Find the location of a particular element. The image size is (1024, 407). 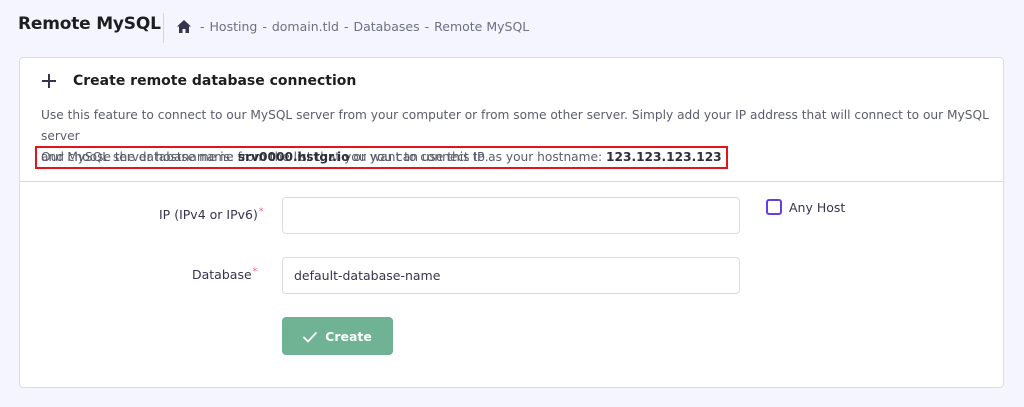

hostname-value: srv0000.hstgr.io is located at coordinates (293, 157).